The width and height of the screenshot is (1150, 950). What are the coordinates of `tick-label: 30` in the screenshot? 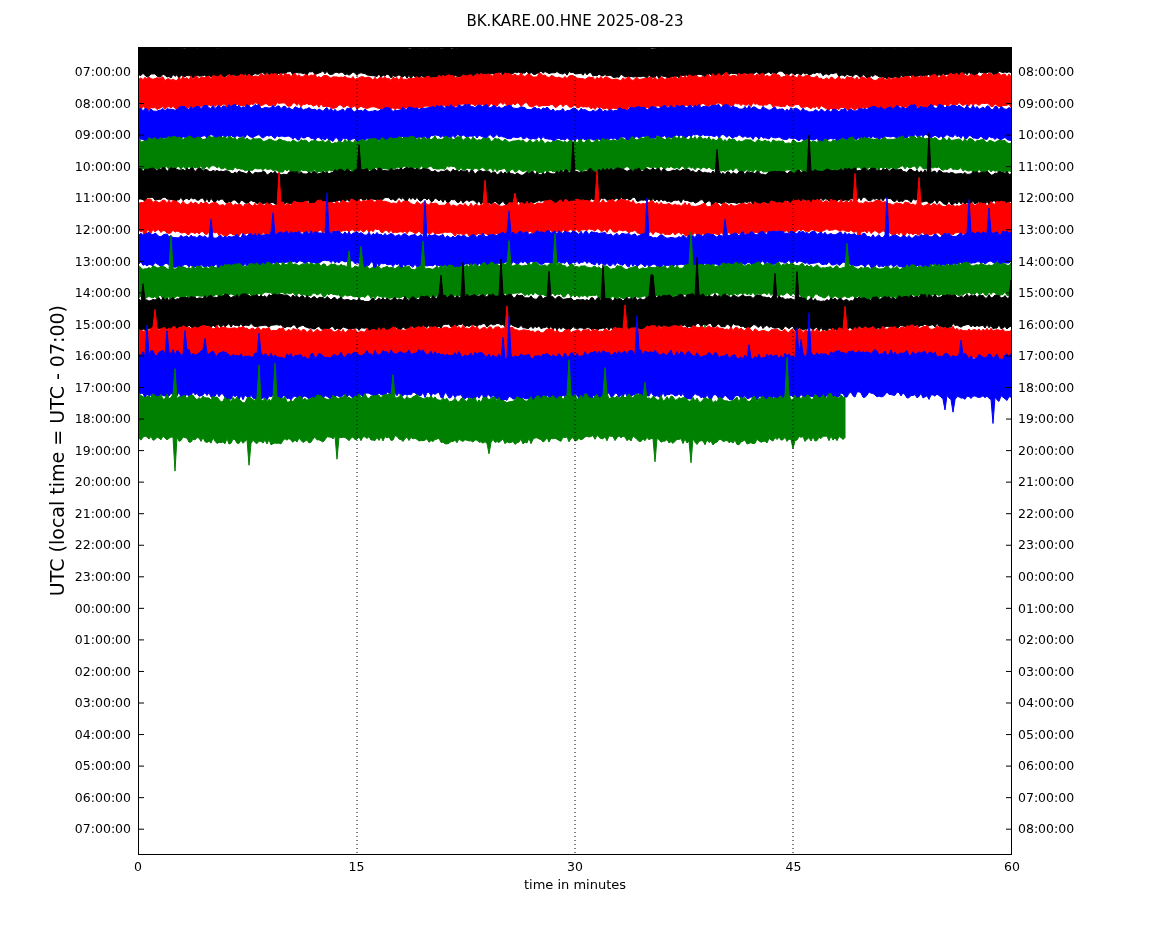 It's located at (575, 866).